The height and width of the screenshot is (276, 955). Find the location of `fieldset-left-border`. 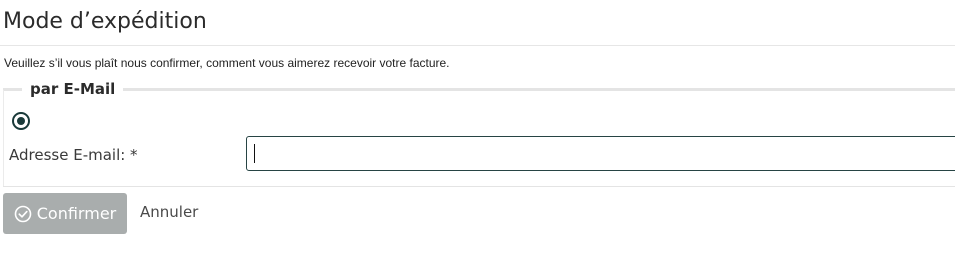

fieldset-left-border is located at coordinates (3, 138).